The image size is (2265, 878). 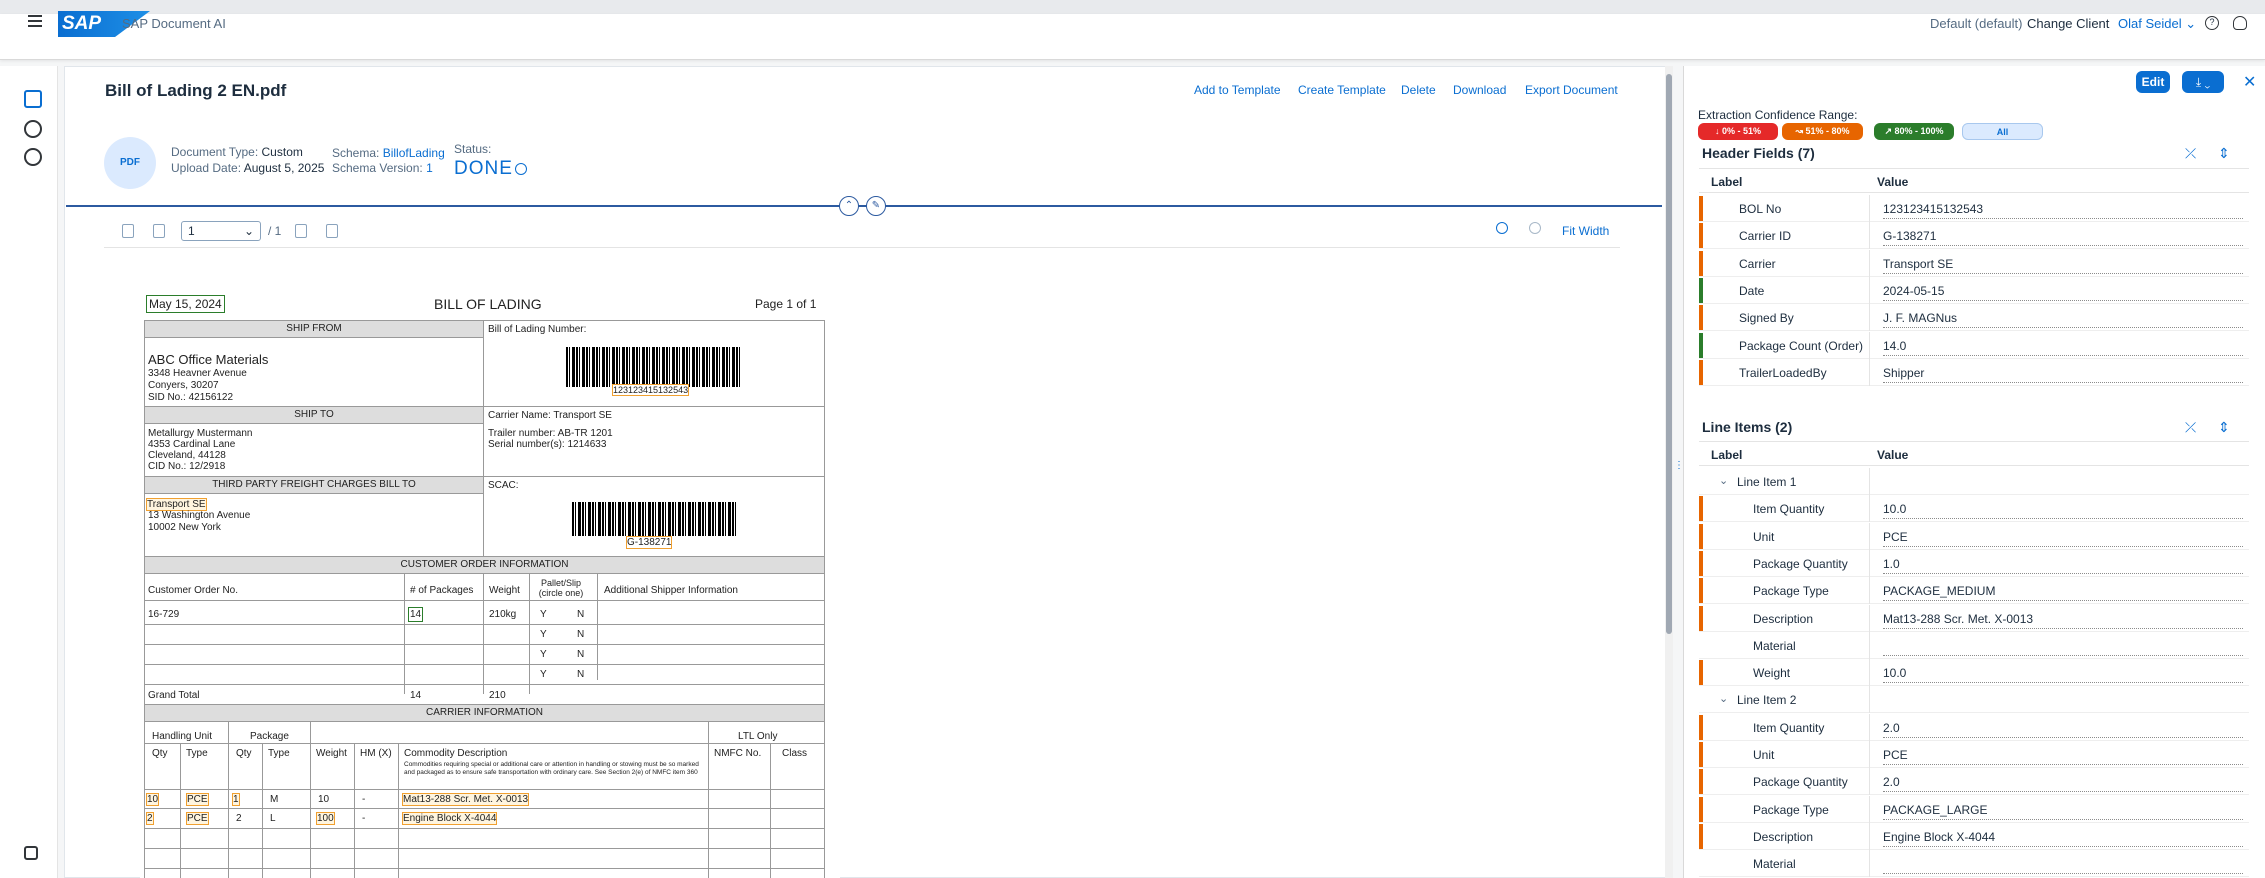 I want to click on r2-weight: 100, so click(x=325, y=818).